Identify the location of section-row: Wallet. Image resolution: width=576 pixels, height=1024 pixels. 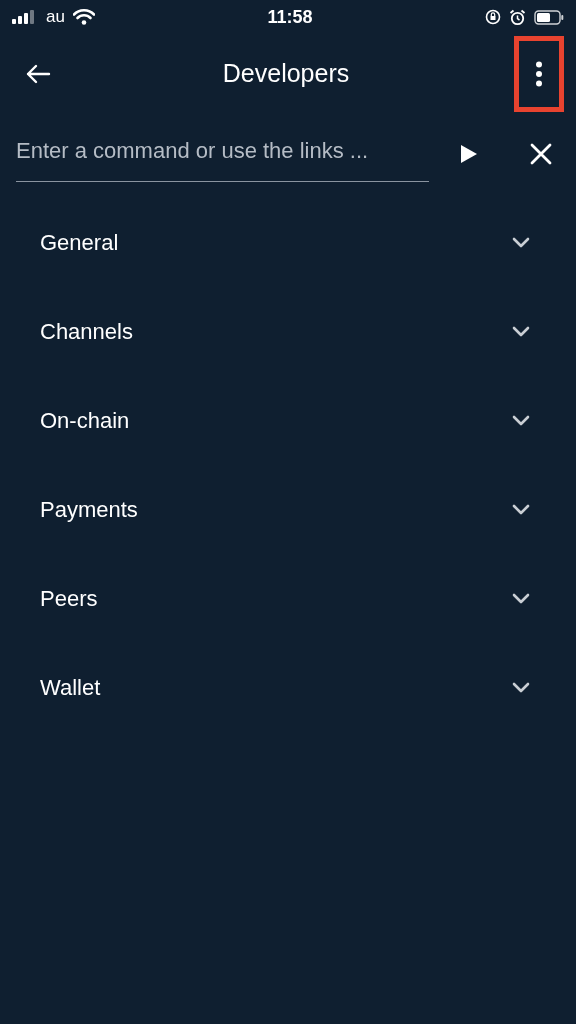
(288, 687).